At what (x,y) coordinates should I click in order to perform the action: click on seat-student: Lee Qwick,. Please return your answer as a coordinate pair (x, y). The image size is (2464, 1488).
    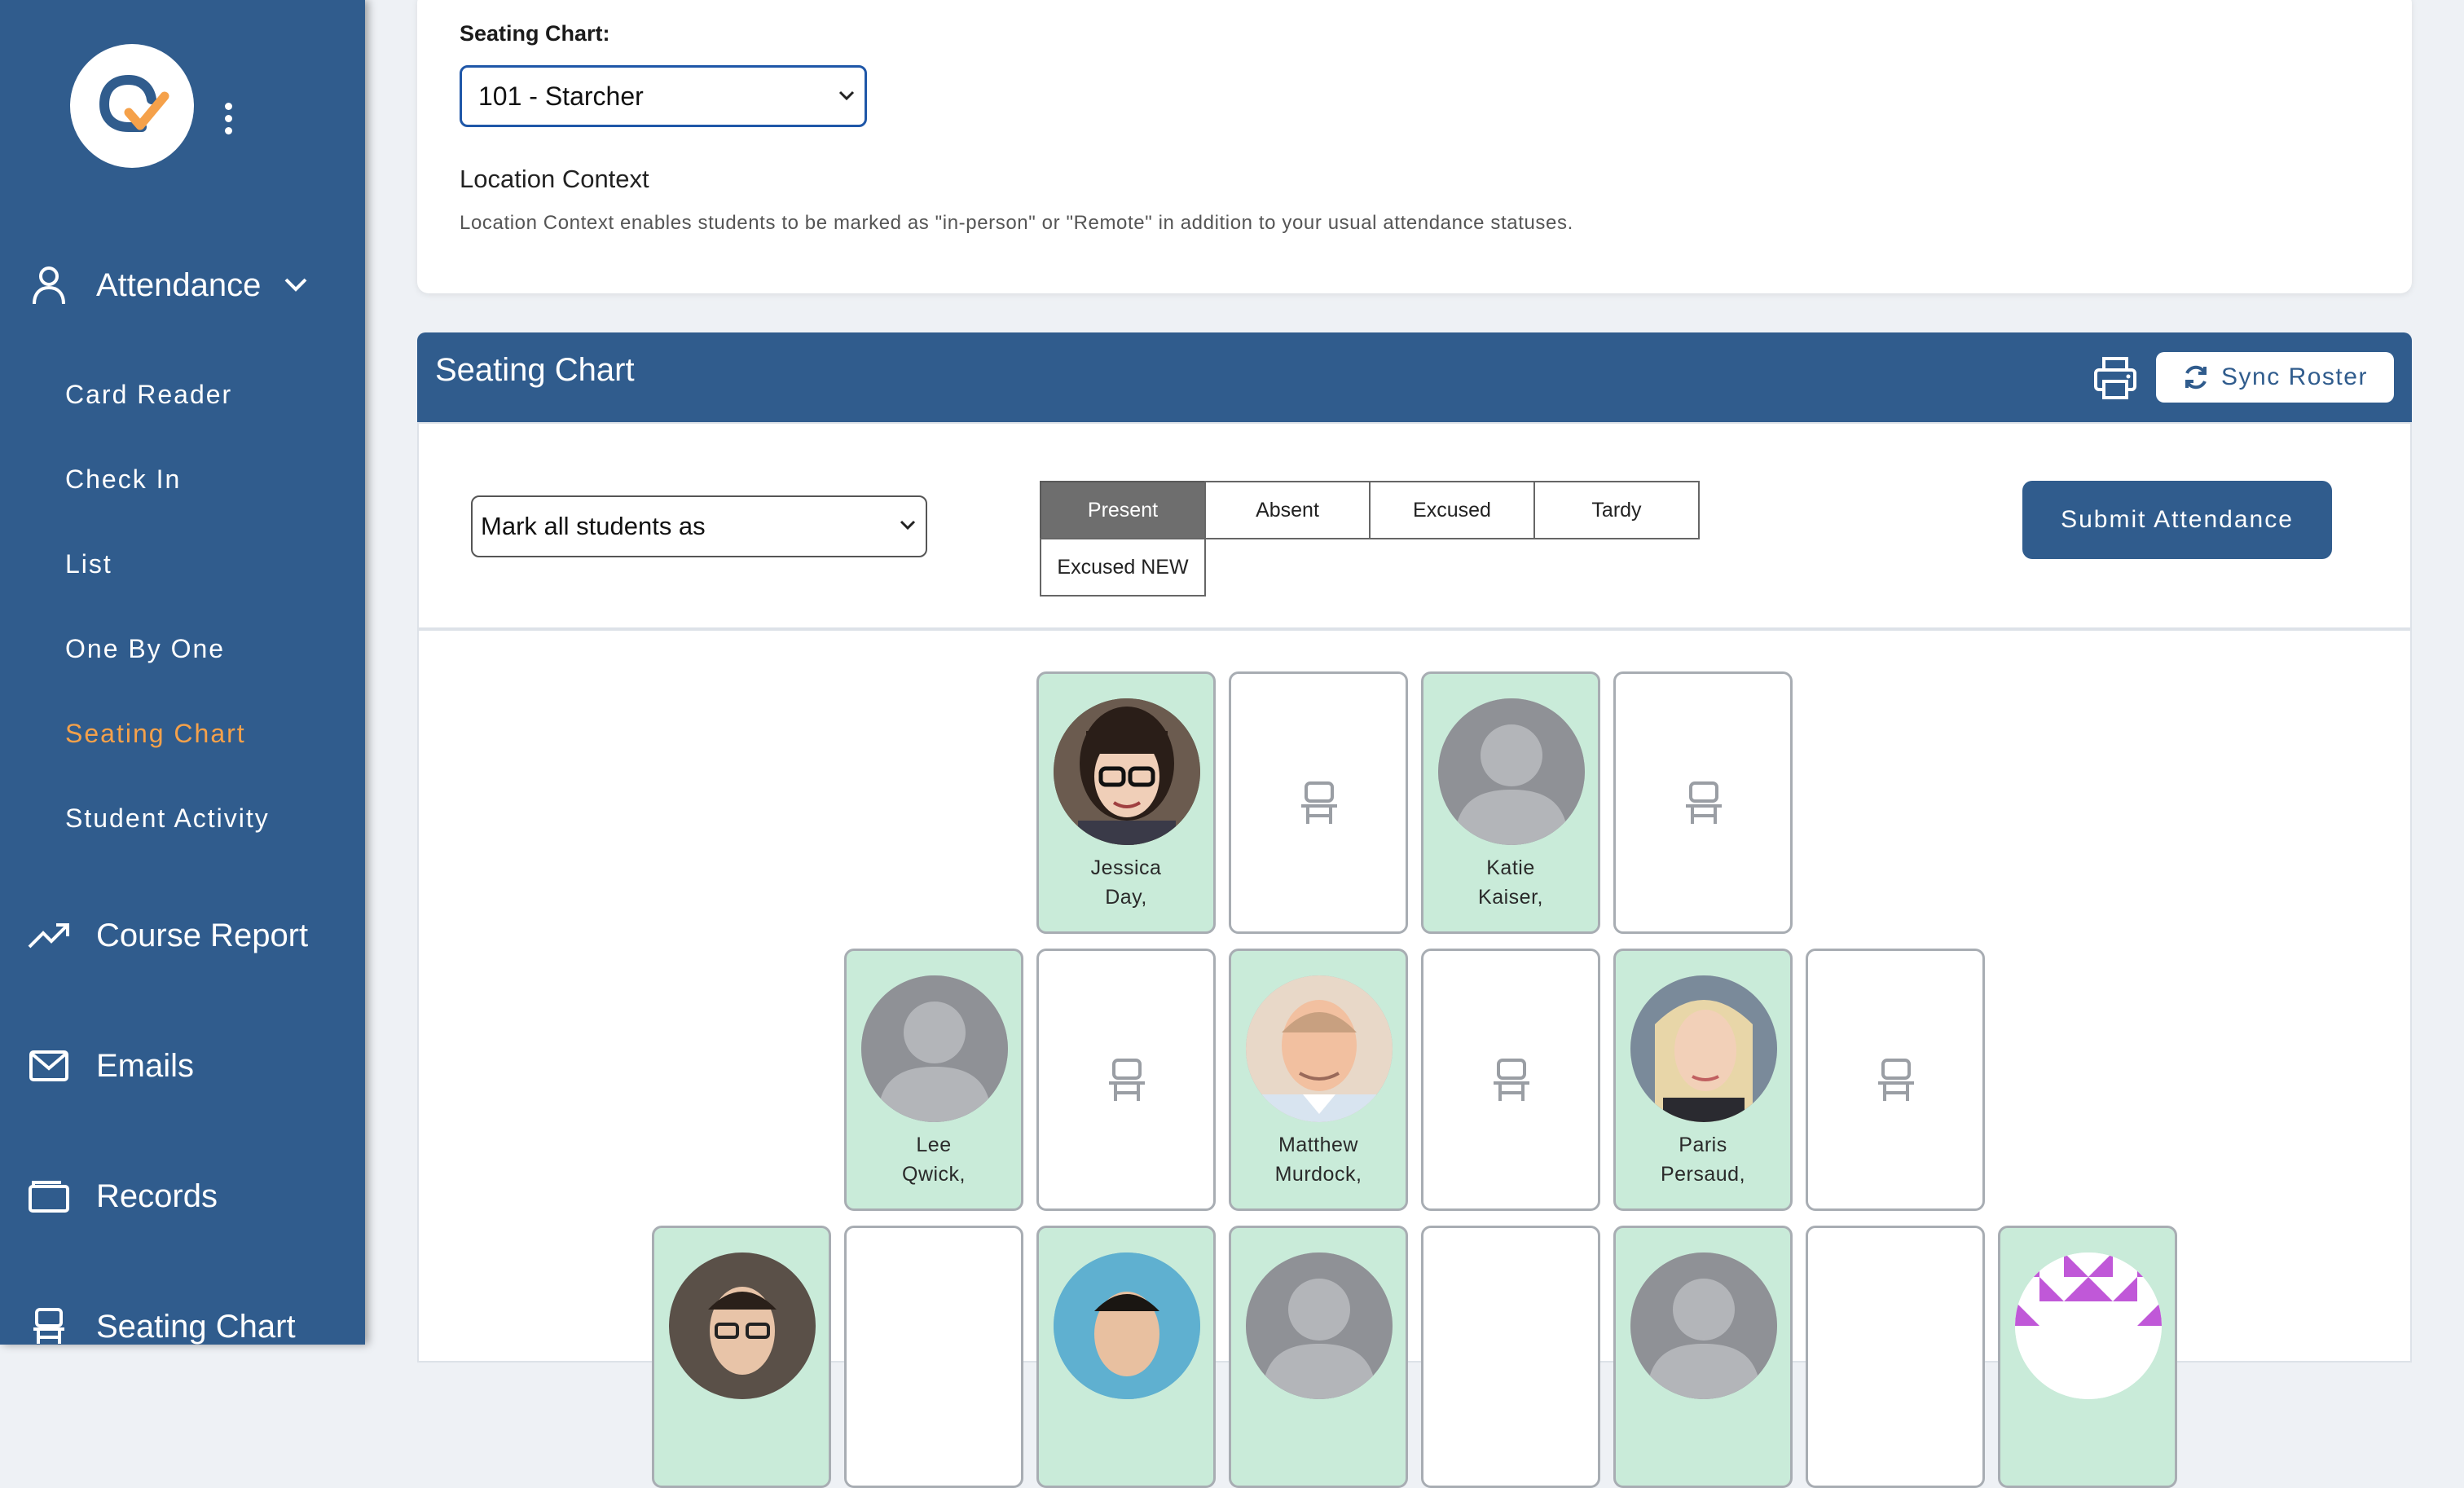
    Looking at the image, I should click on (933, 1080).